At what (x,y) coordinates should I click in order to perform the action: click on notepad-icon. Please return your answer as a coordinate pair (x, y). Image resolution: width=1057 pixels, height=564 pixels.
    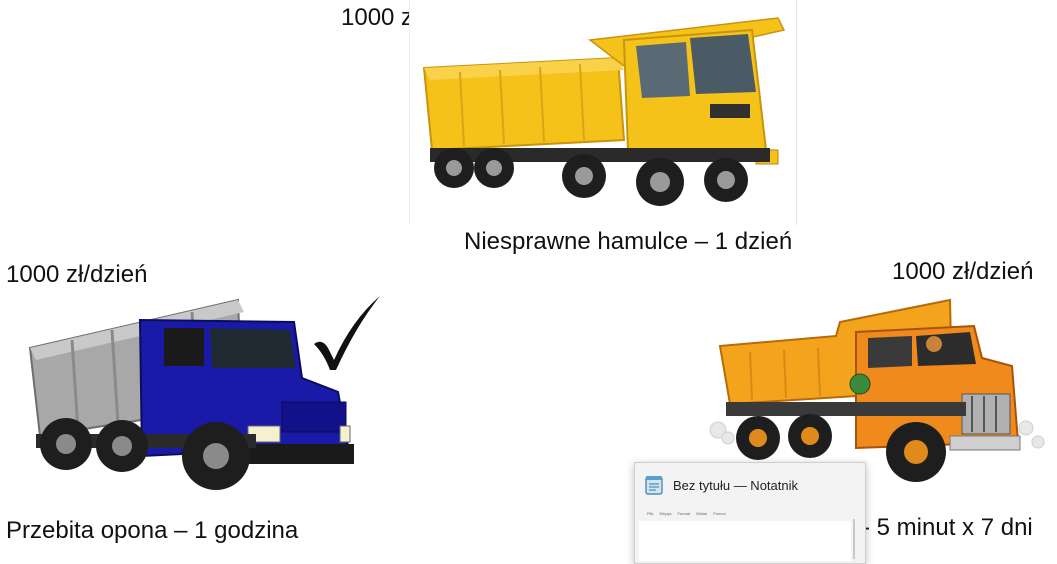
    Looking at the image, I should click on (654, 485).